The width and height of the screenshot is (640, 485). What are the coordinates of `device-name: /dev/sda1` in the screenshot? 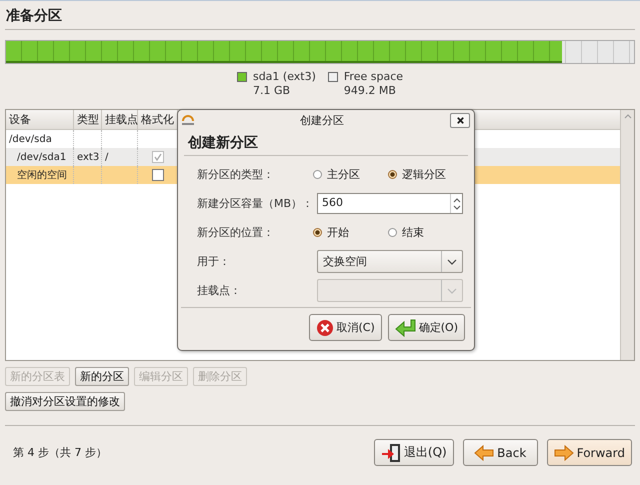 It's located at (41, 157).